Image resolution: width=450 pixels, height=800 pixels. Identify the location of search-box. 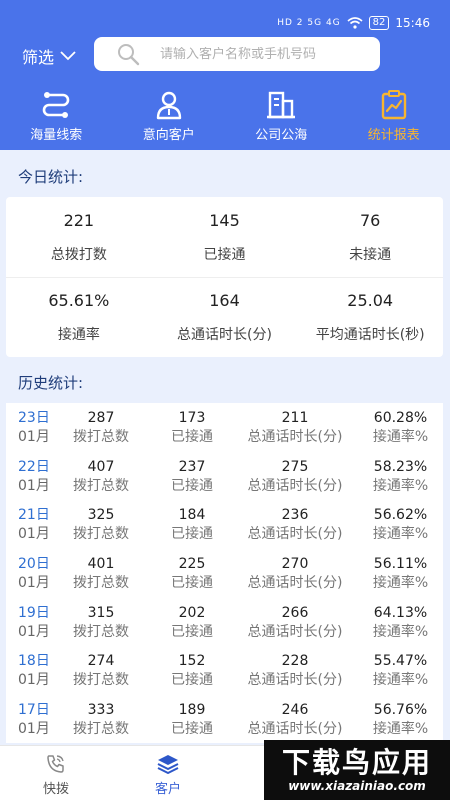
(237, 54).